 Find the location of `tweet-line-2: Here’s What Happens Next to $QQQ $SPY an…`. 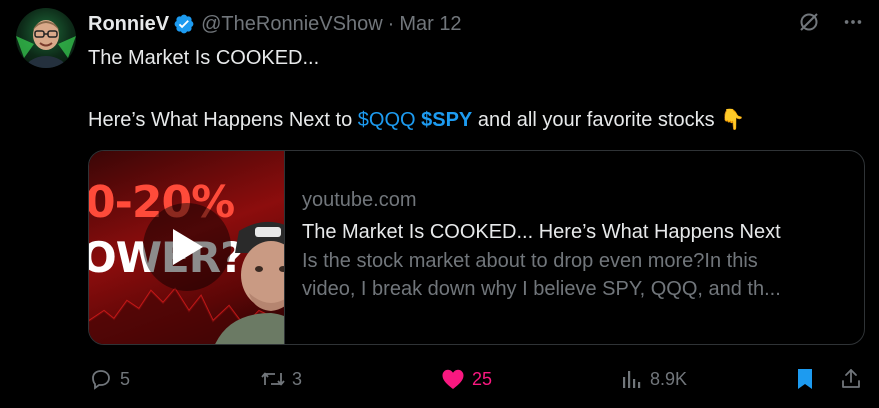

tweet-line-2: Here’s What Happens Next to $QQQ $SPY an… is located at coordinates (473, 120).